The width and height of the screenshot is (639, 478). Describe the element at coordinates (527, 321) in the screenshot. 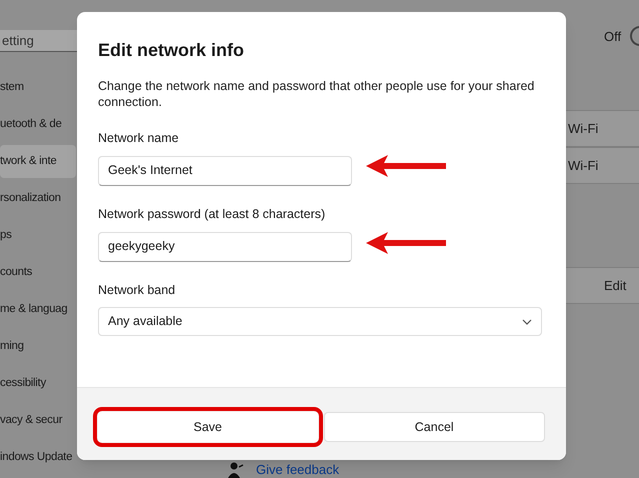

I see `chevron-down-icon` at that location.